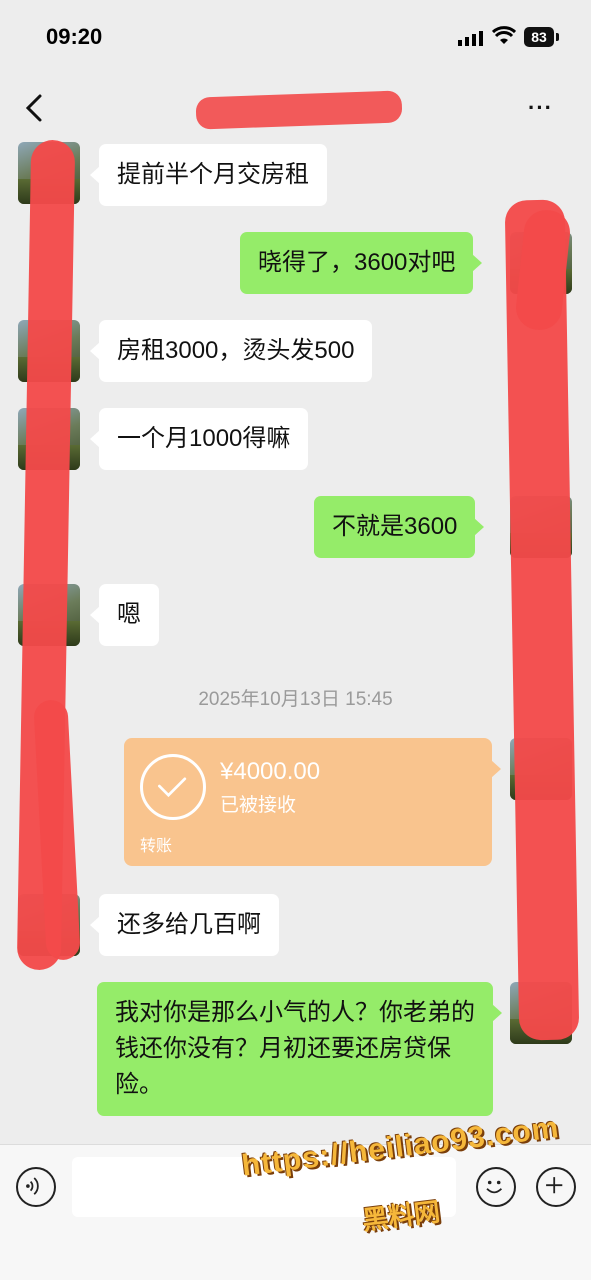 This screenshot has width=591, height=1280. I want to click on transfer-status: 已被接收, so click(258, 805).